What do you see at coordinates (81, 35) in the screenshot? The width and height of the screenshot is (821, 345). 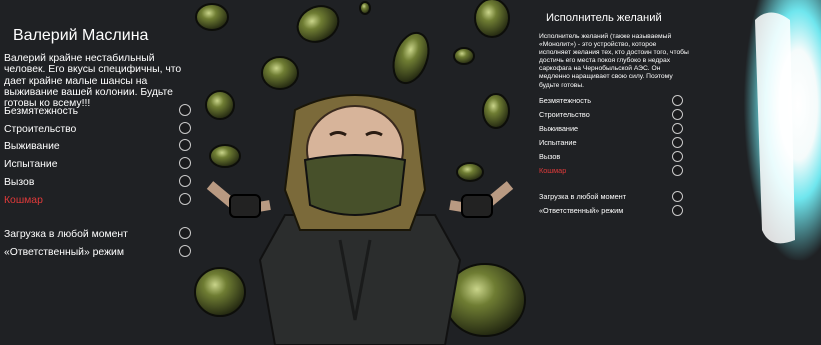 I see `storyteller-name: Валерий Маслина` at bounding box center [81, 35].